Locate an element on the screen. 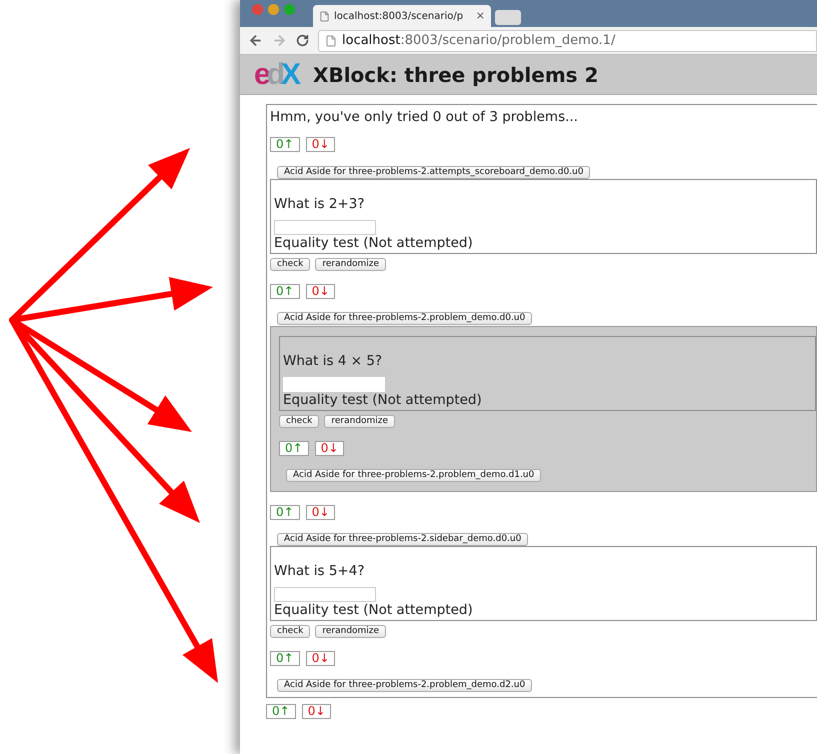 The width and height of the screenshot is (817, 754). page-title: XBlock: three problems 2 is located at coordinates (455, 75).